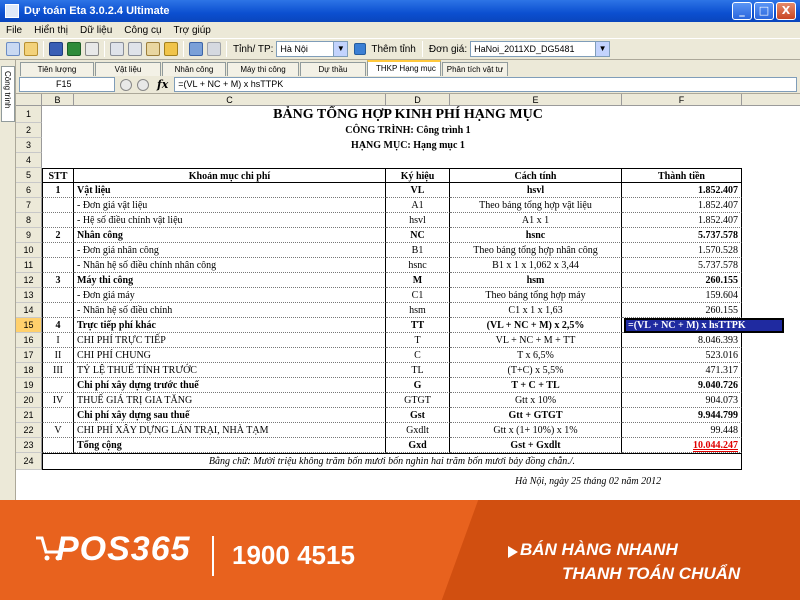 The height and width of the screenshot is (600, 800). Describe the element at coordinates (214, 49) in the screenshot. I see `redo-icon` at that location.